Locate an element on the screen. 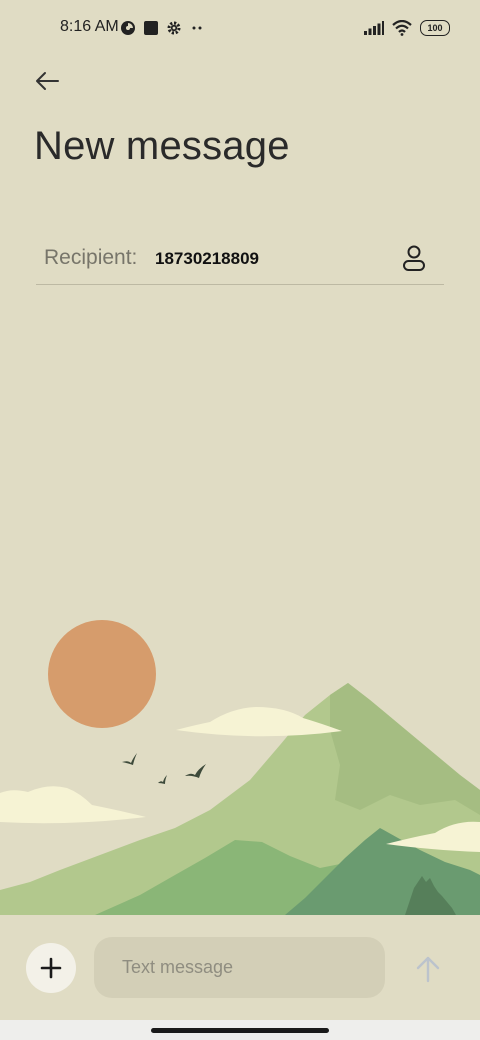 The width and height of the screenshot is (480, 1040). add-attachment-button is located at coordinates (51, 968).